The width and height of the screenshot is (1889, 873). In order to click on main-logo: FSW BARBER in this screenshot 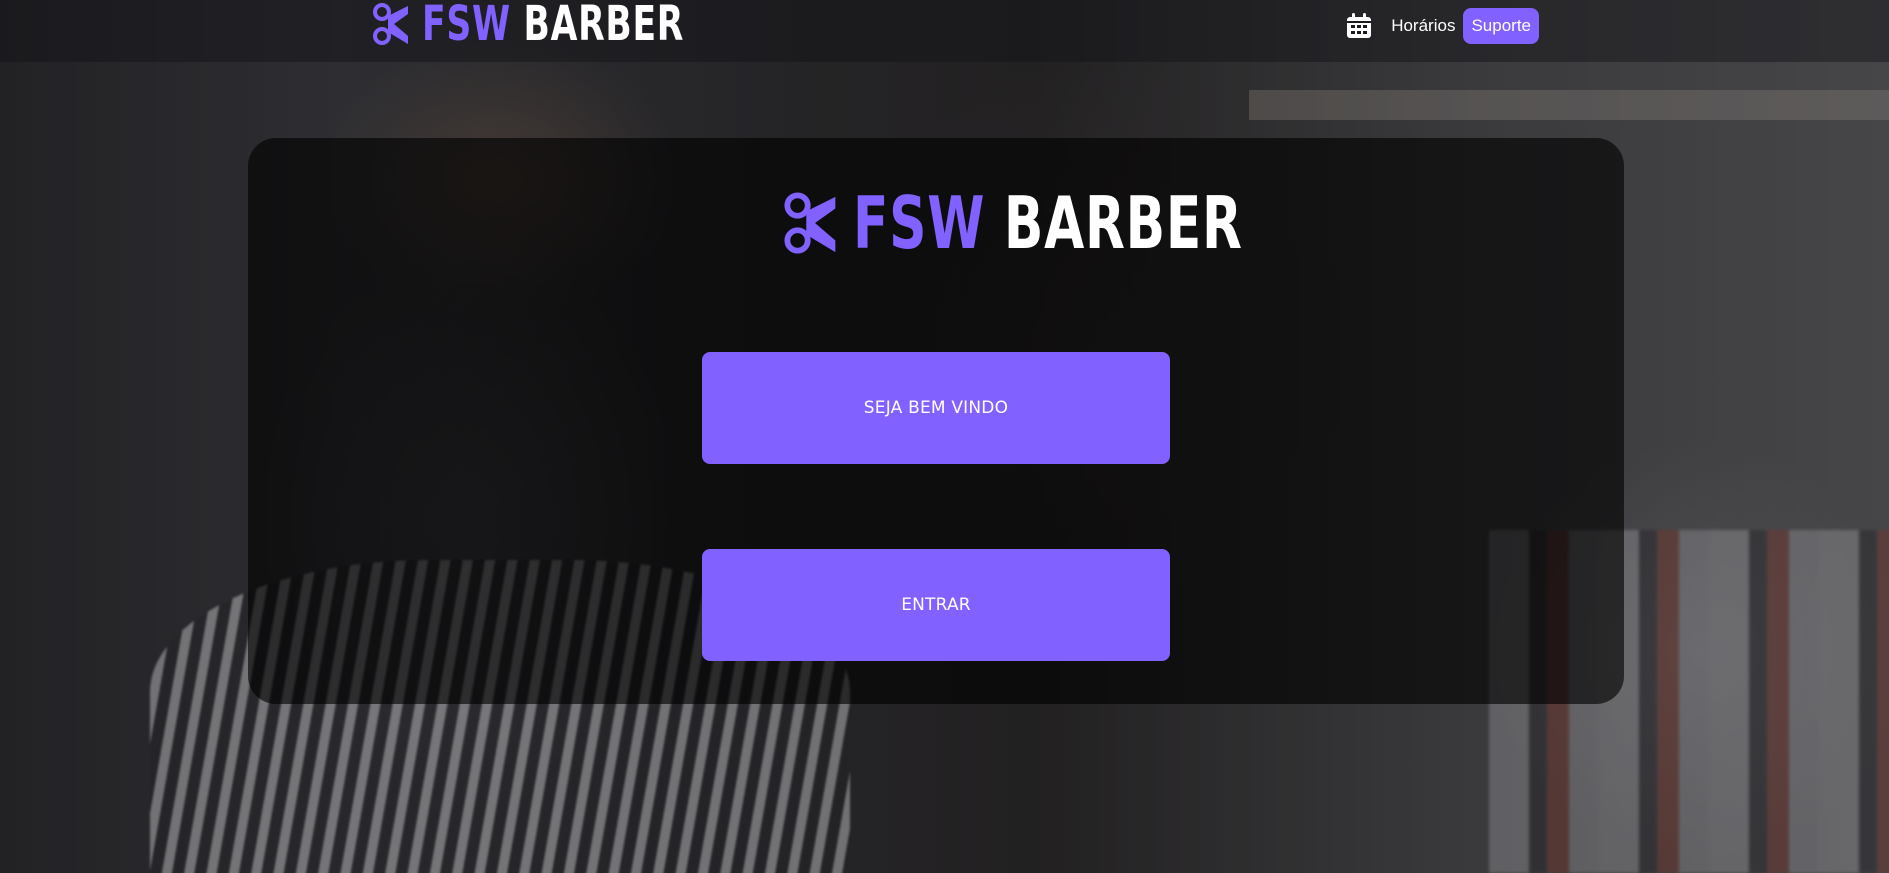, I will do `click(1088, 223)`.